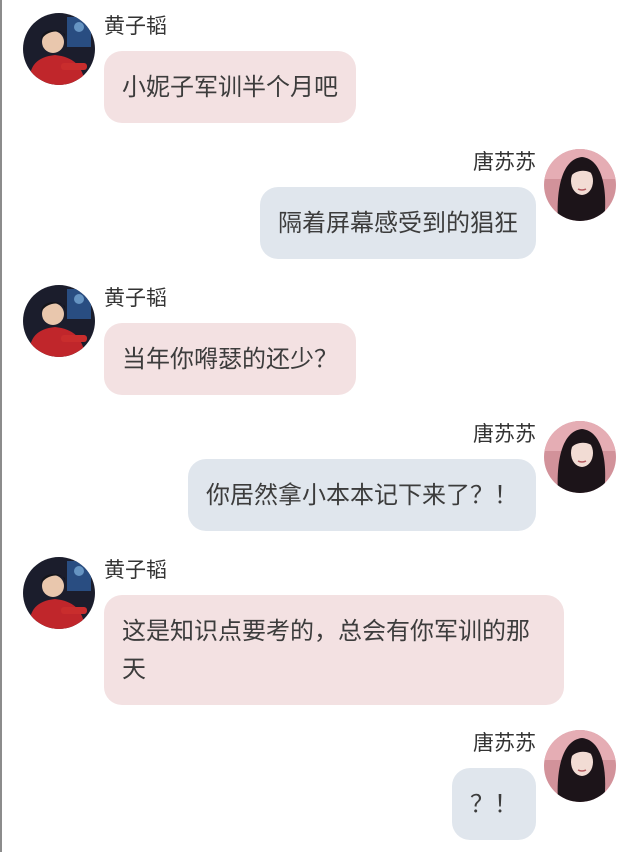 The height and width of the screenshot is (852, 640). I want to click on message-bubble: 小妮子军训半个月吧, so click(230, 87).